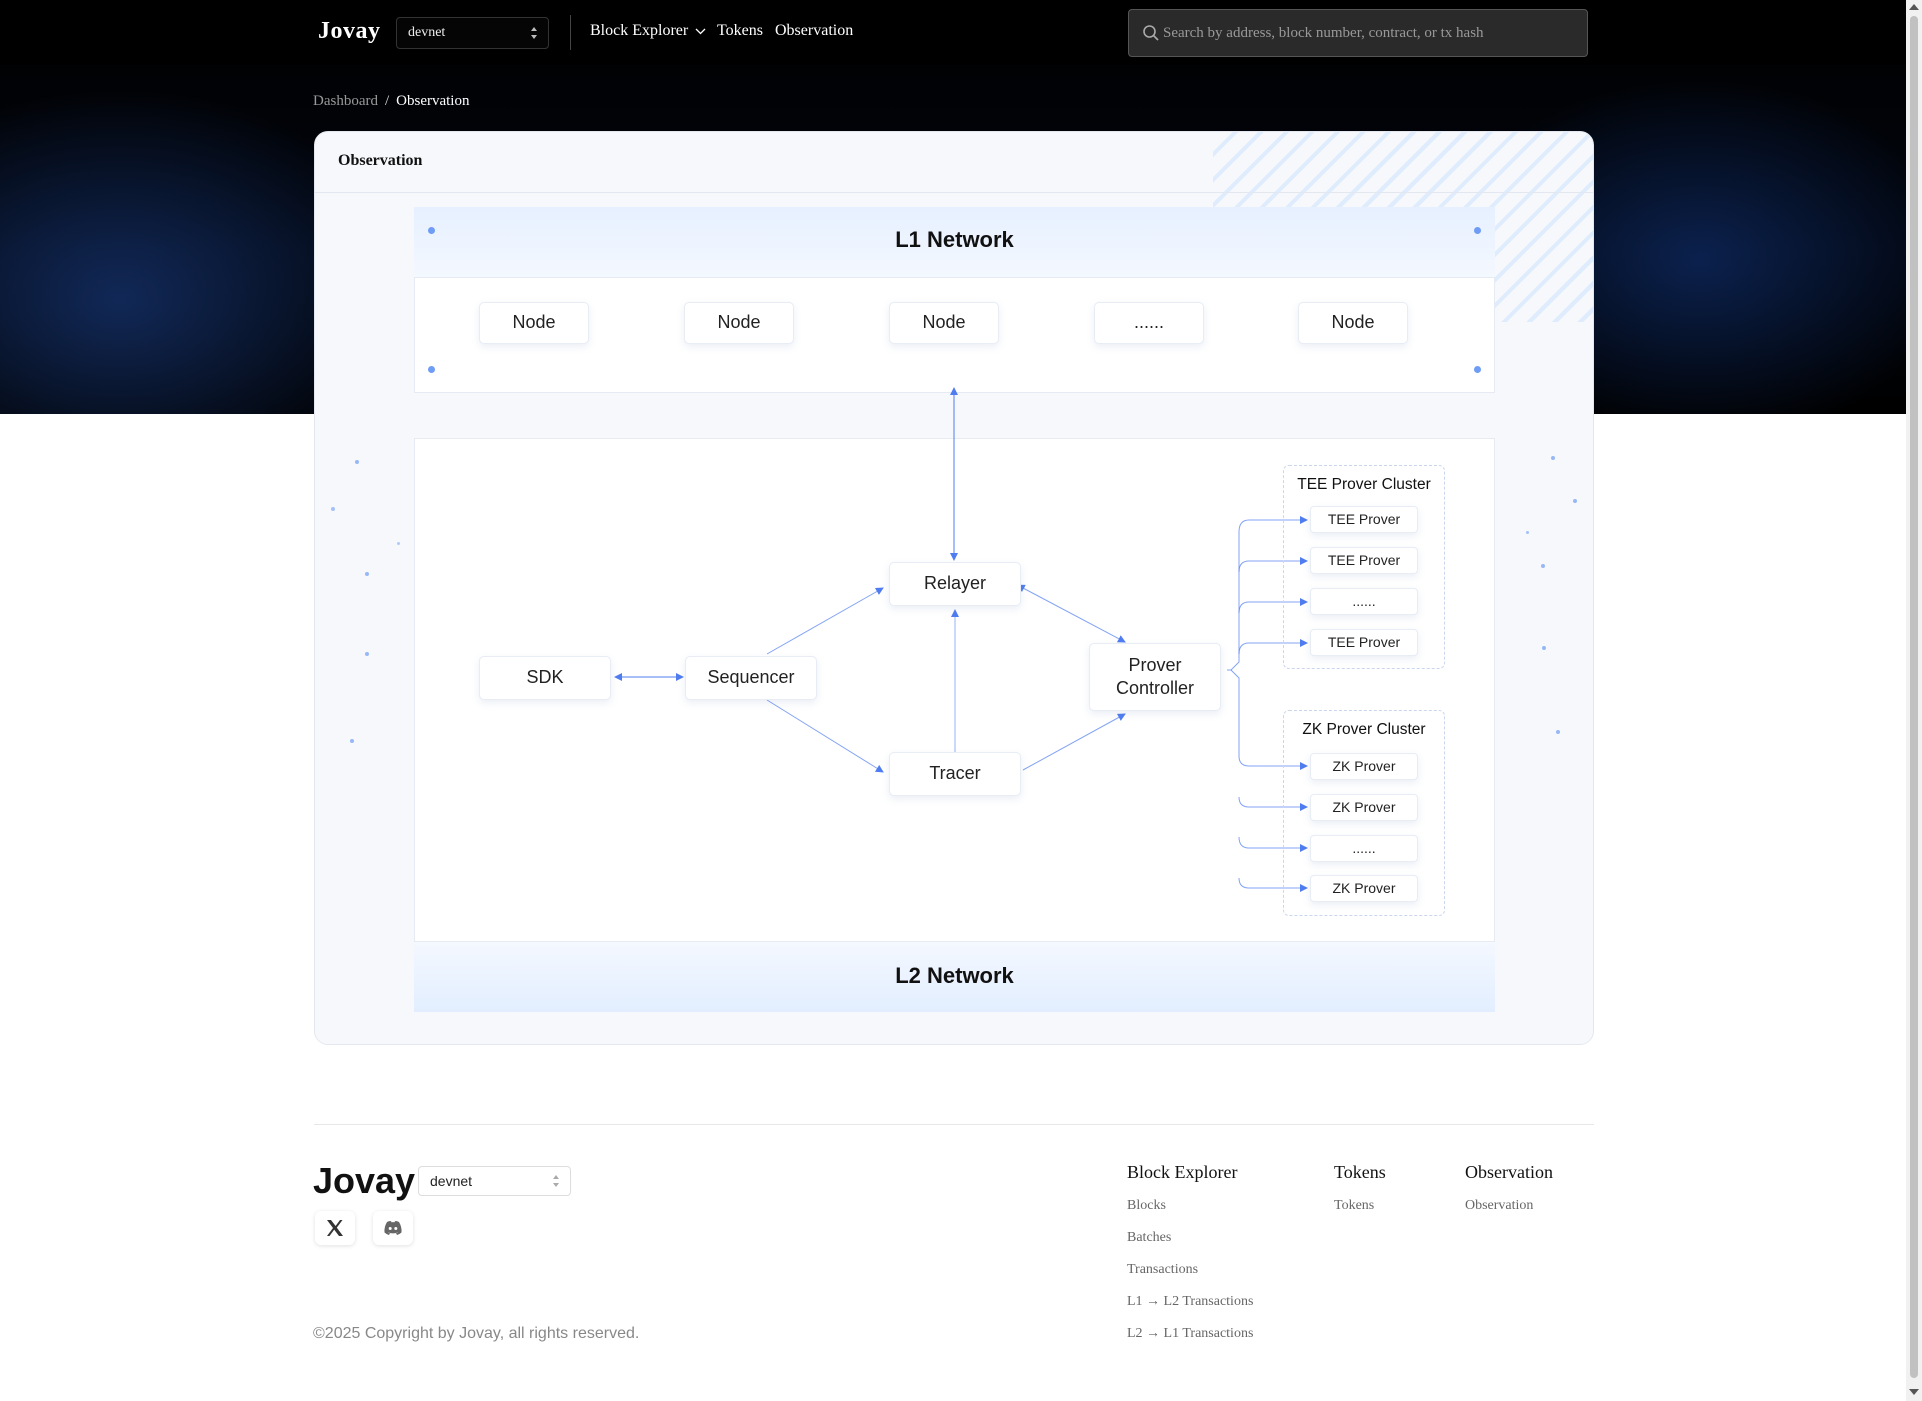  Describe the element at coordinates (1509, 1172) in the screenshot. I see `footer-col-observation: Observation` at that location.